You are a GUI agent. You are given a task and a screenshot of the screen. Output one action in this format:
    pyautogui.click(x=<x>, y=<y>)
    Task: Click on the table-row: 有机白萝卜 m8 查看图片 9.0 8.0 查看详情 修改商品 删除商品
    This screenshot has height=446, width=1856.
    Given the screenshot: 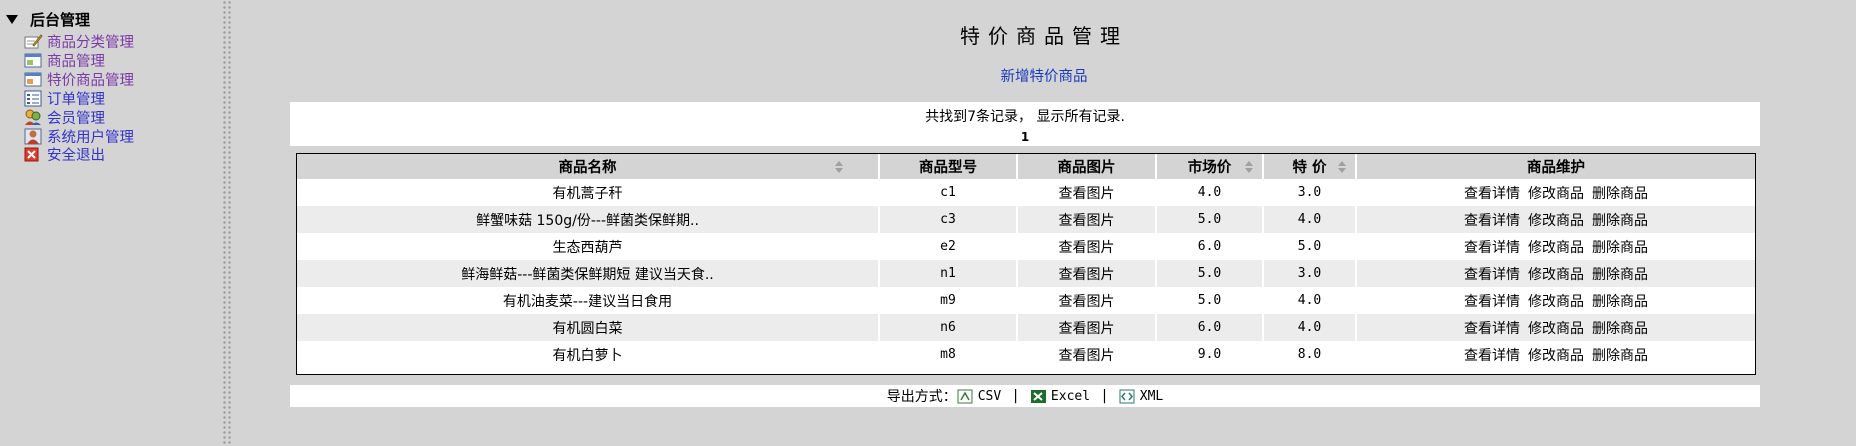 What is the action you would take?
    pyautogui.click(x=1026, y=354)
    